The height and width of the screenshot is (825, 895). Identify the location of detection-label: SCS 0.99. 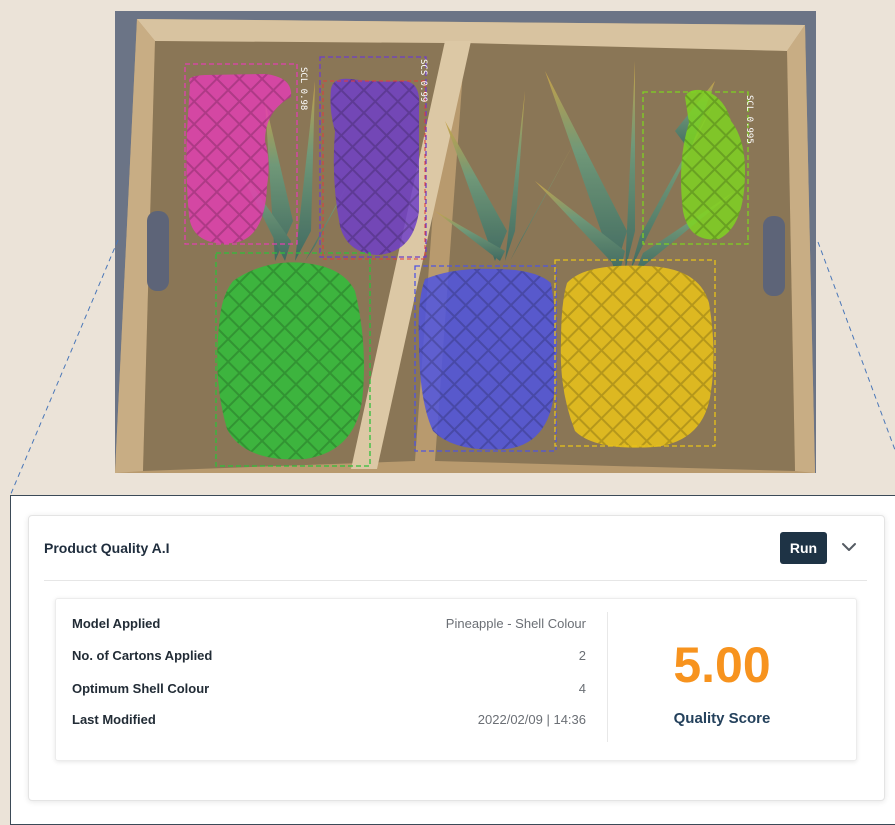
(423, 80).